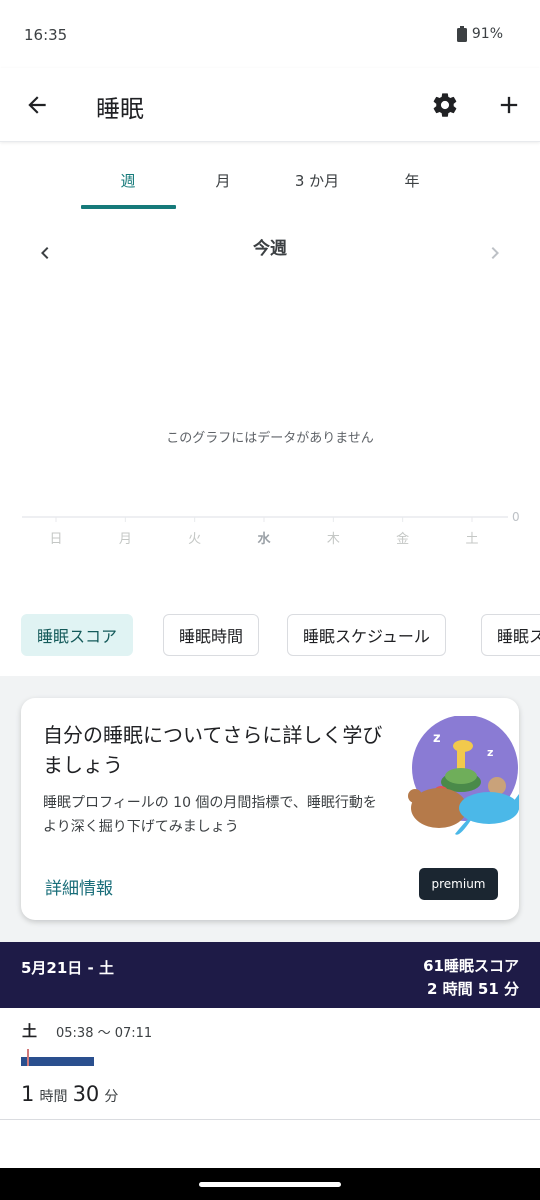  I want to click on x-tick-label-2: 火, so click(194, 539).